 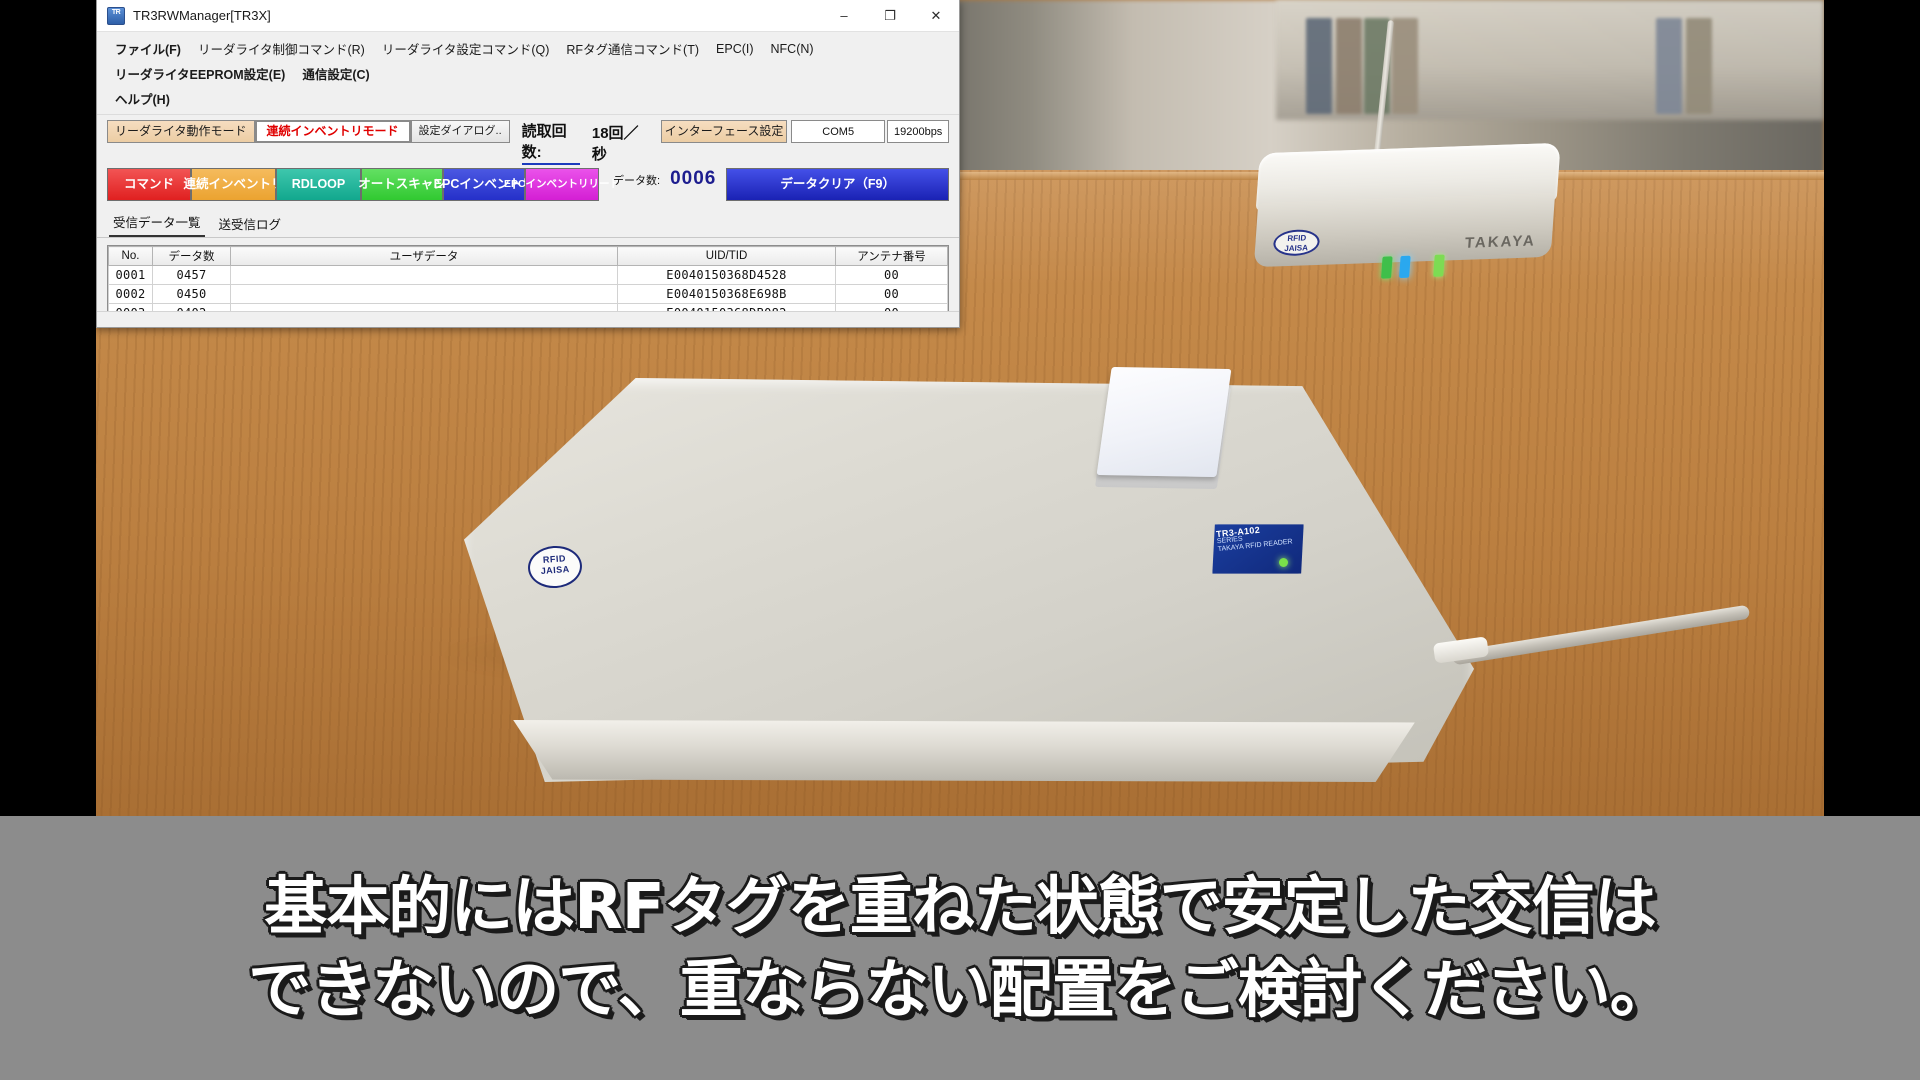 What do you see at coordinates (1500, 242) in the screenshot?
I see `reader-brand-label: TAKAYA` at bounding box center [1500, 242].